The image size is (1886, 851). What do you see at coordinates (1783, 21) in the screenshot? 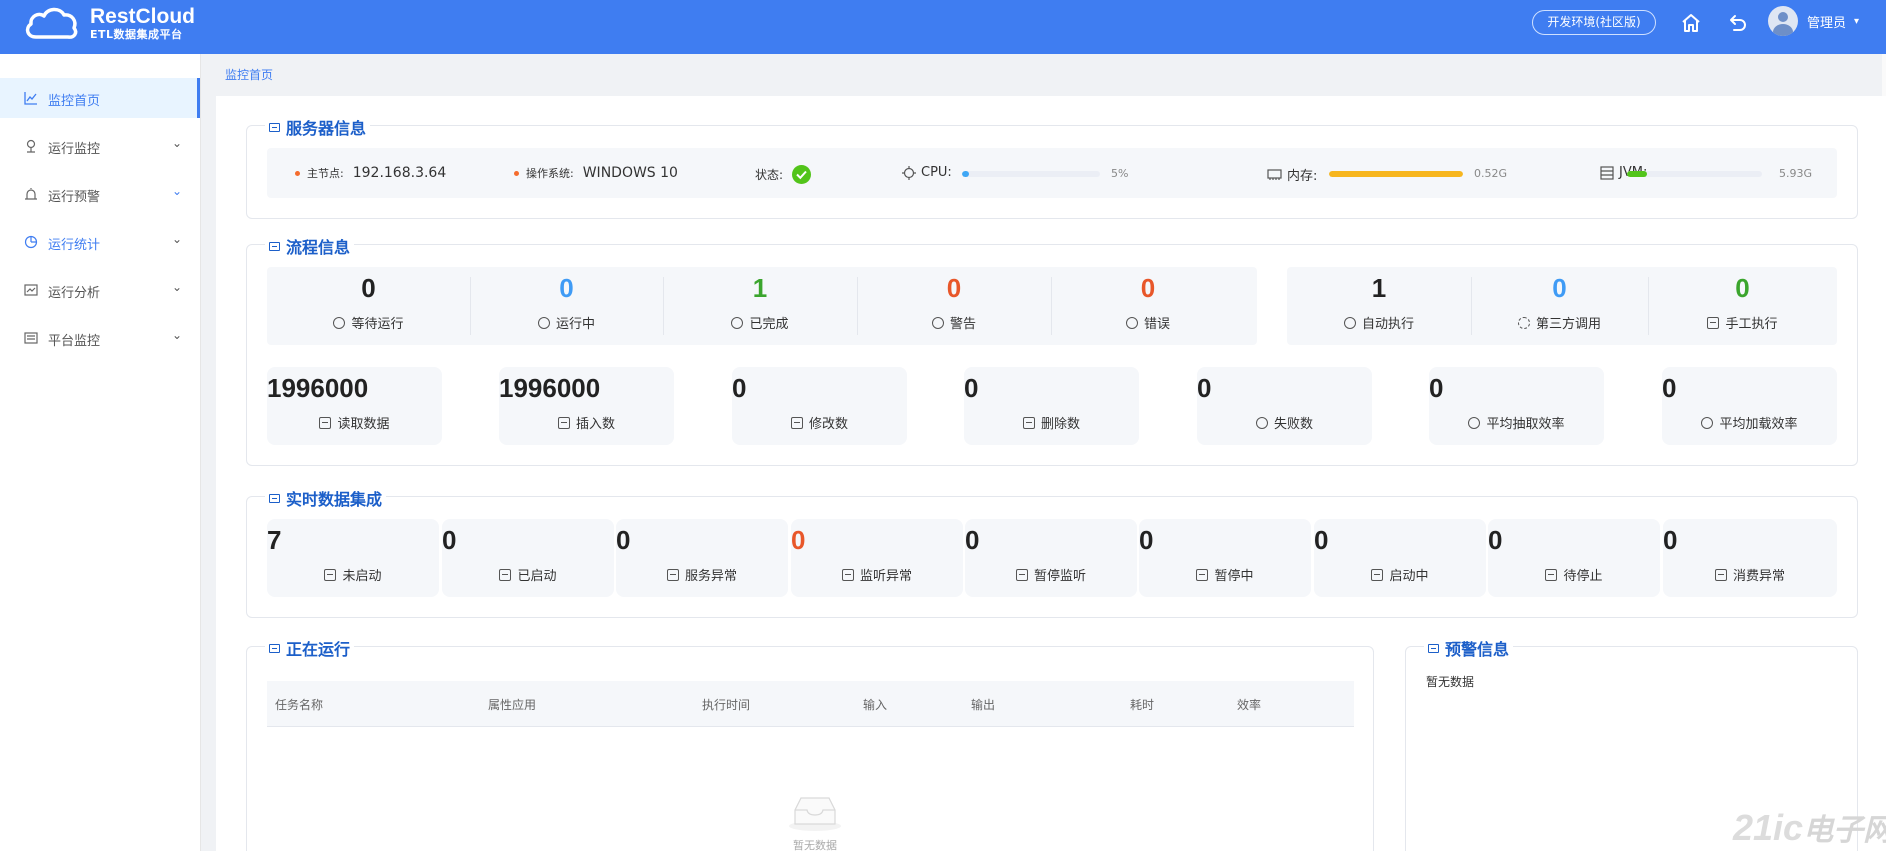
I see `avatar` at bounding box center [1783, 21].